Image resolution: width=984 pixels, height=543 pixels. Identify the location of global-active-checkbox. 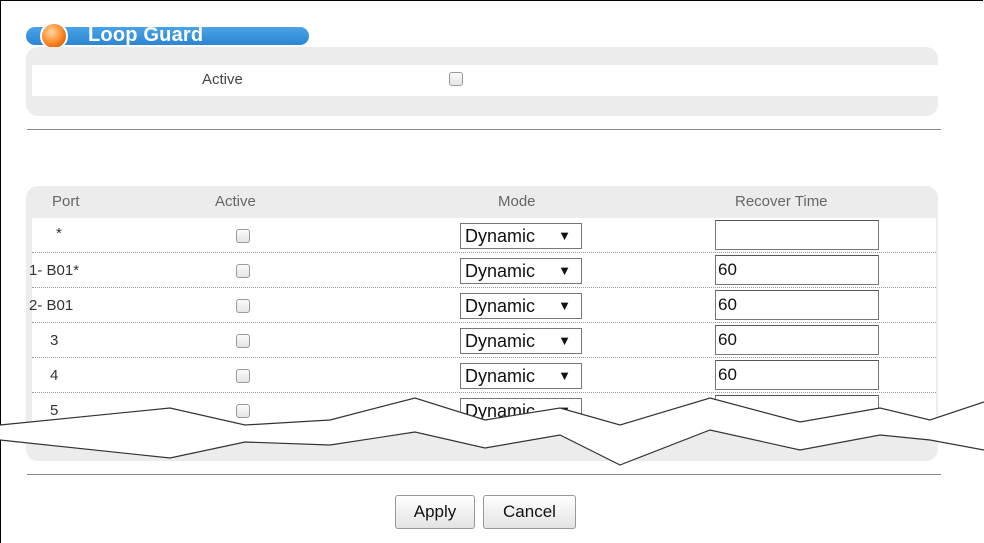
(456, 79).